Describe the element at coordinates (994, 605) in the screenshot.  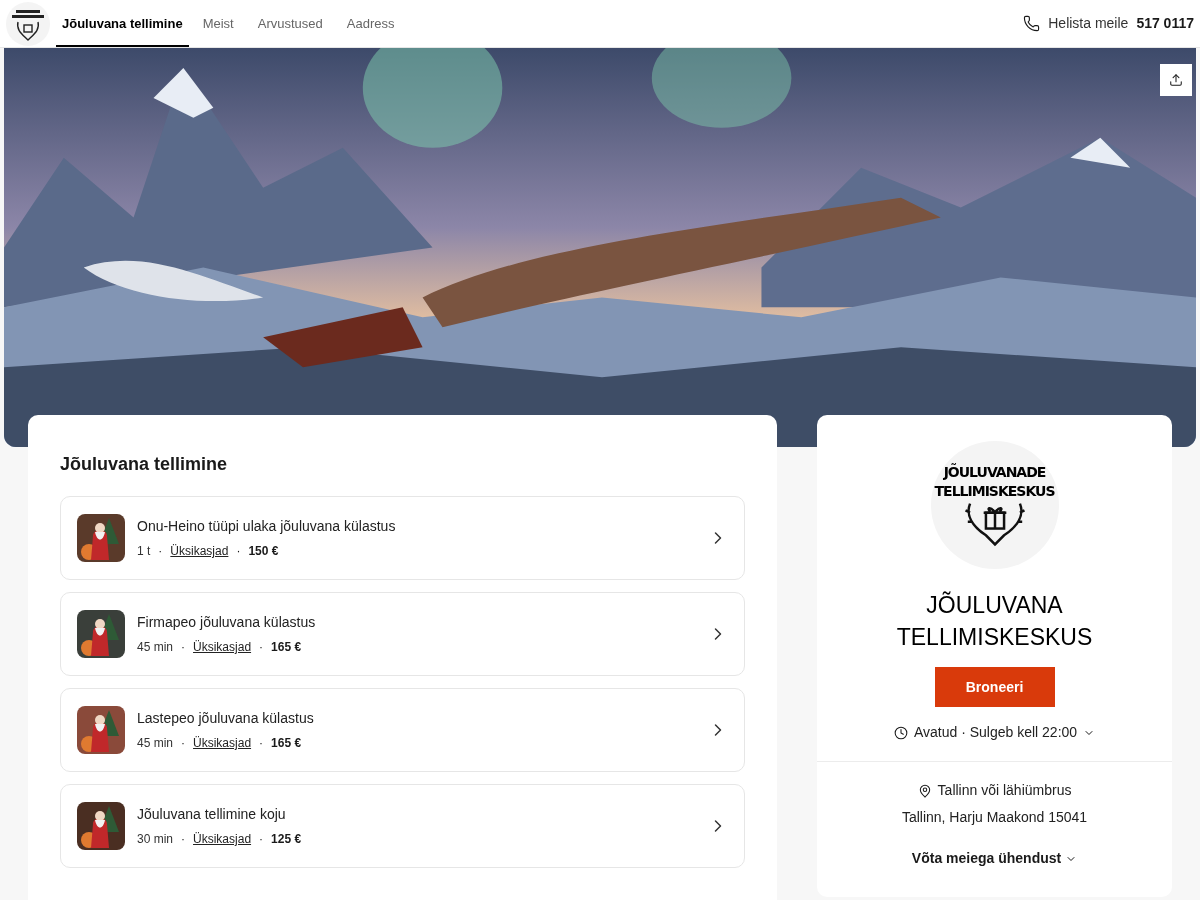
I see `business-name: JÕULUVANA` at that location.